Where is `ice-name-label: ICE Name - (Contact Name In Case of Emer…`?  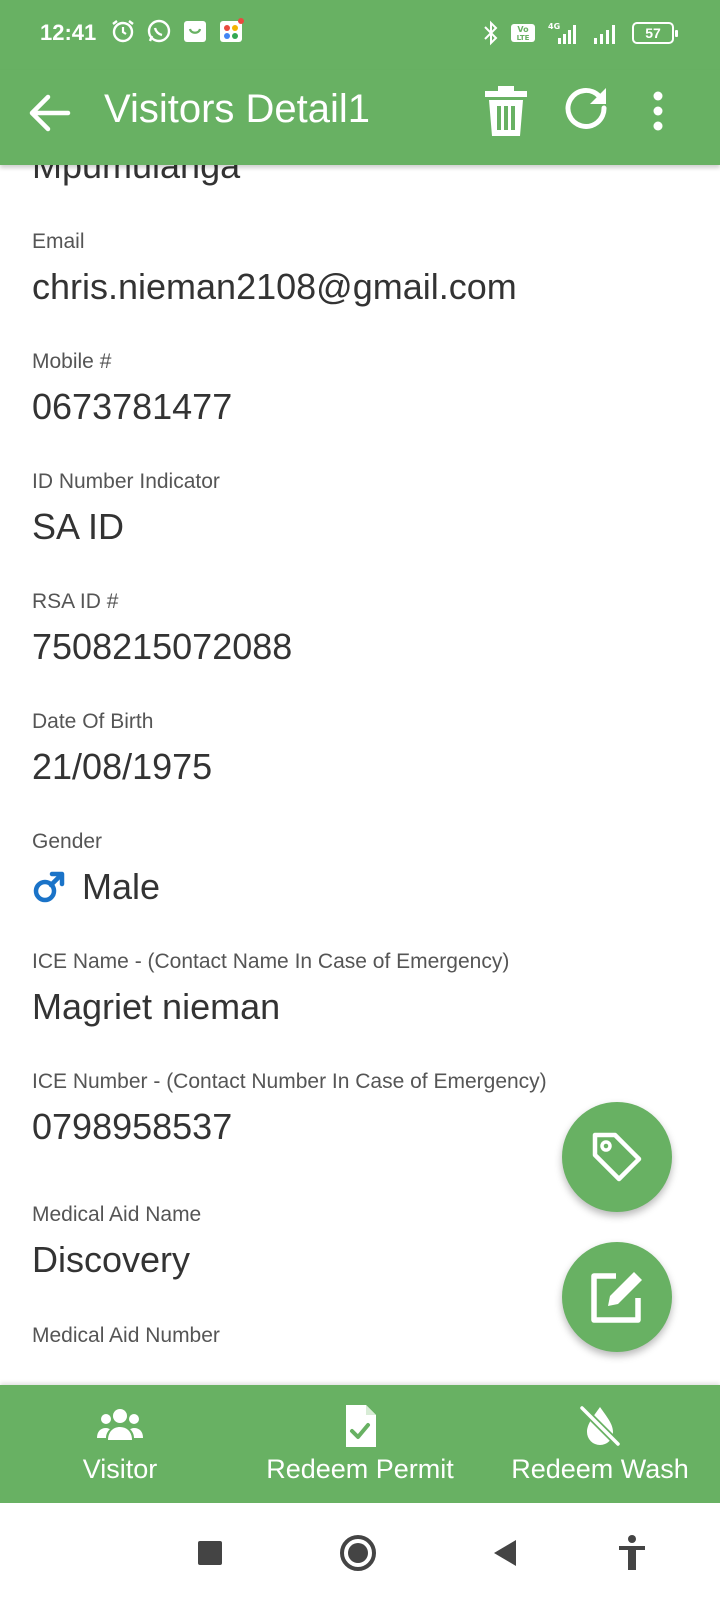
ice-name-label: ICE Name - (Contact Name In Case of Emer… is located at coordinates (271, 961).